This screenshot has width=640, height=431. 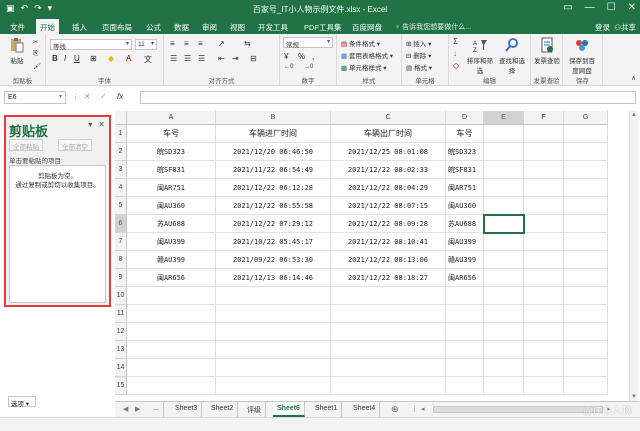 What do you see at coordinates (544, 278) in the screenshot?
I see `cell-f9` at bounding box center [544, 278].